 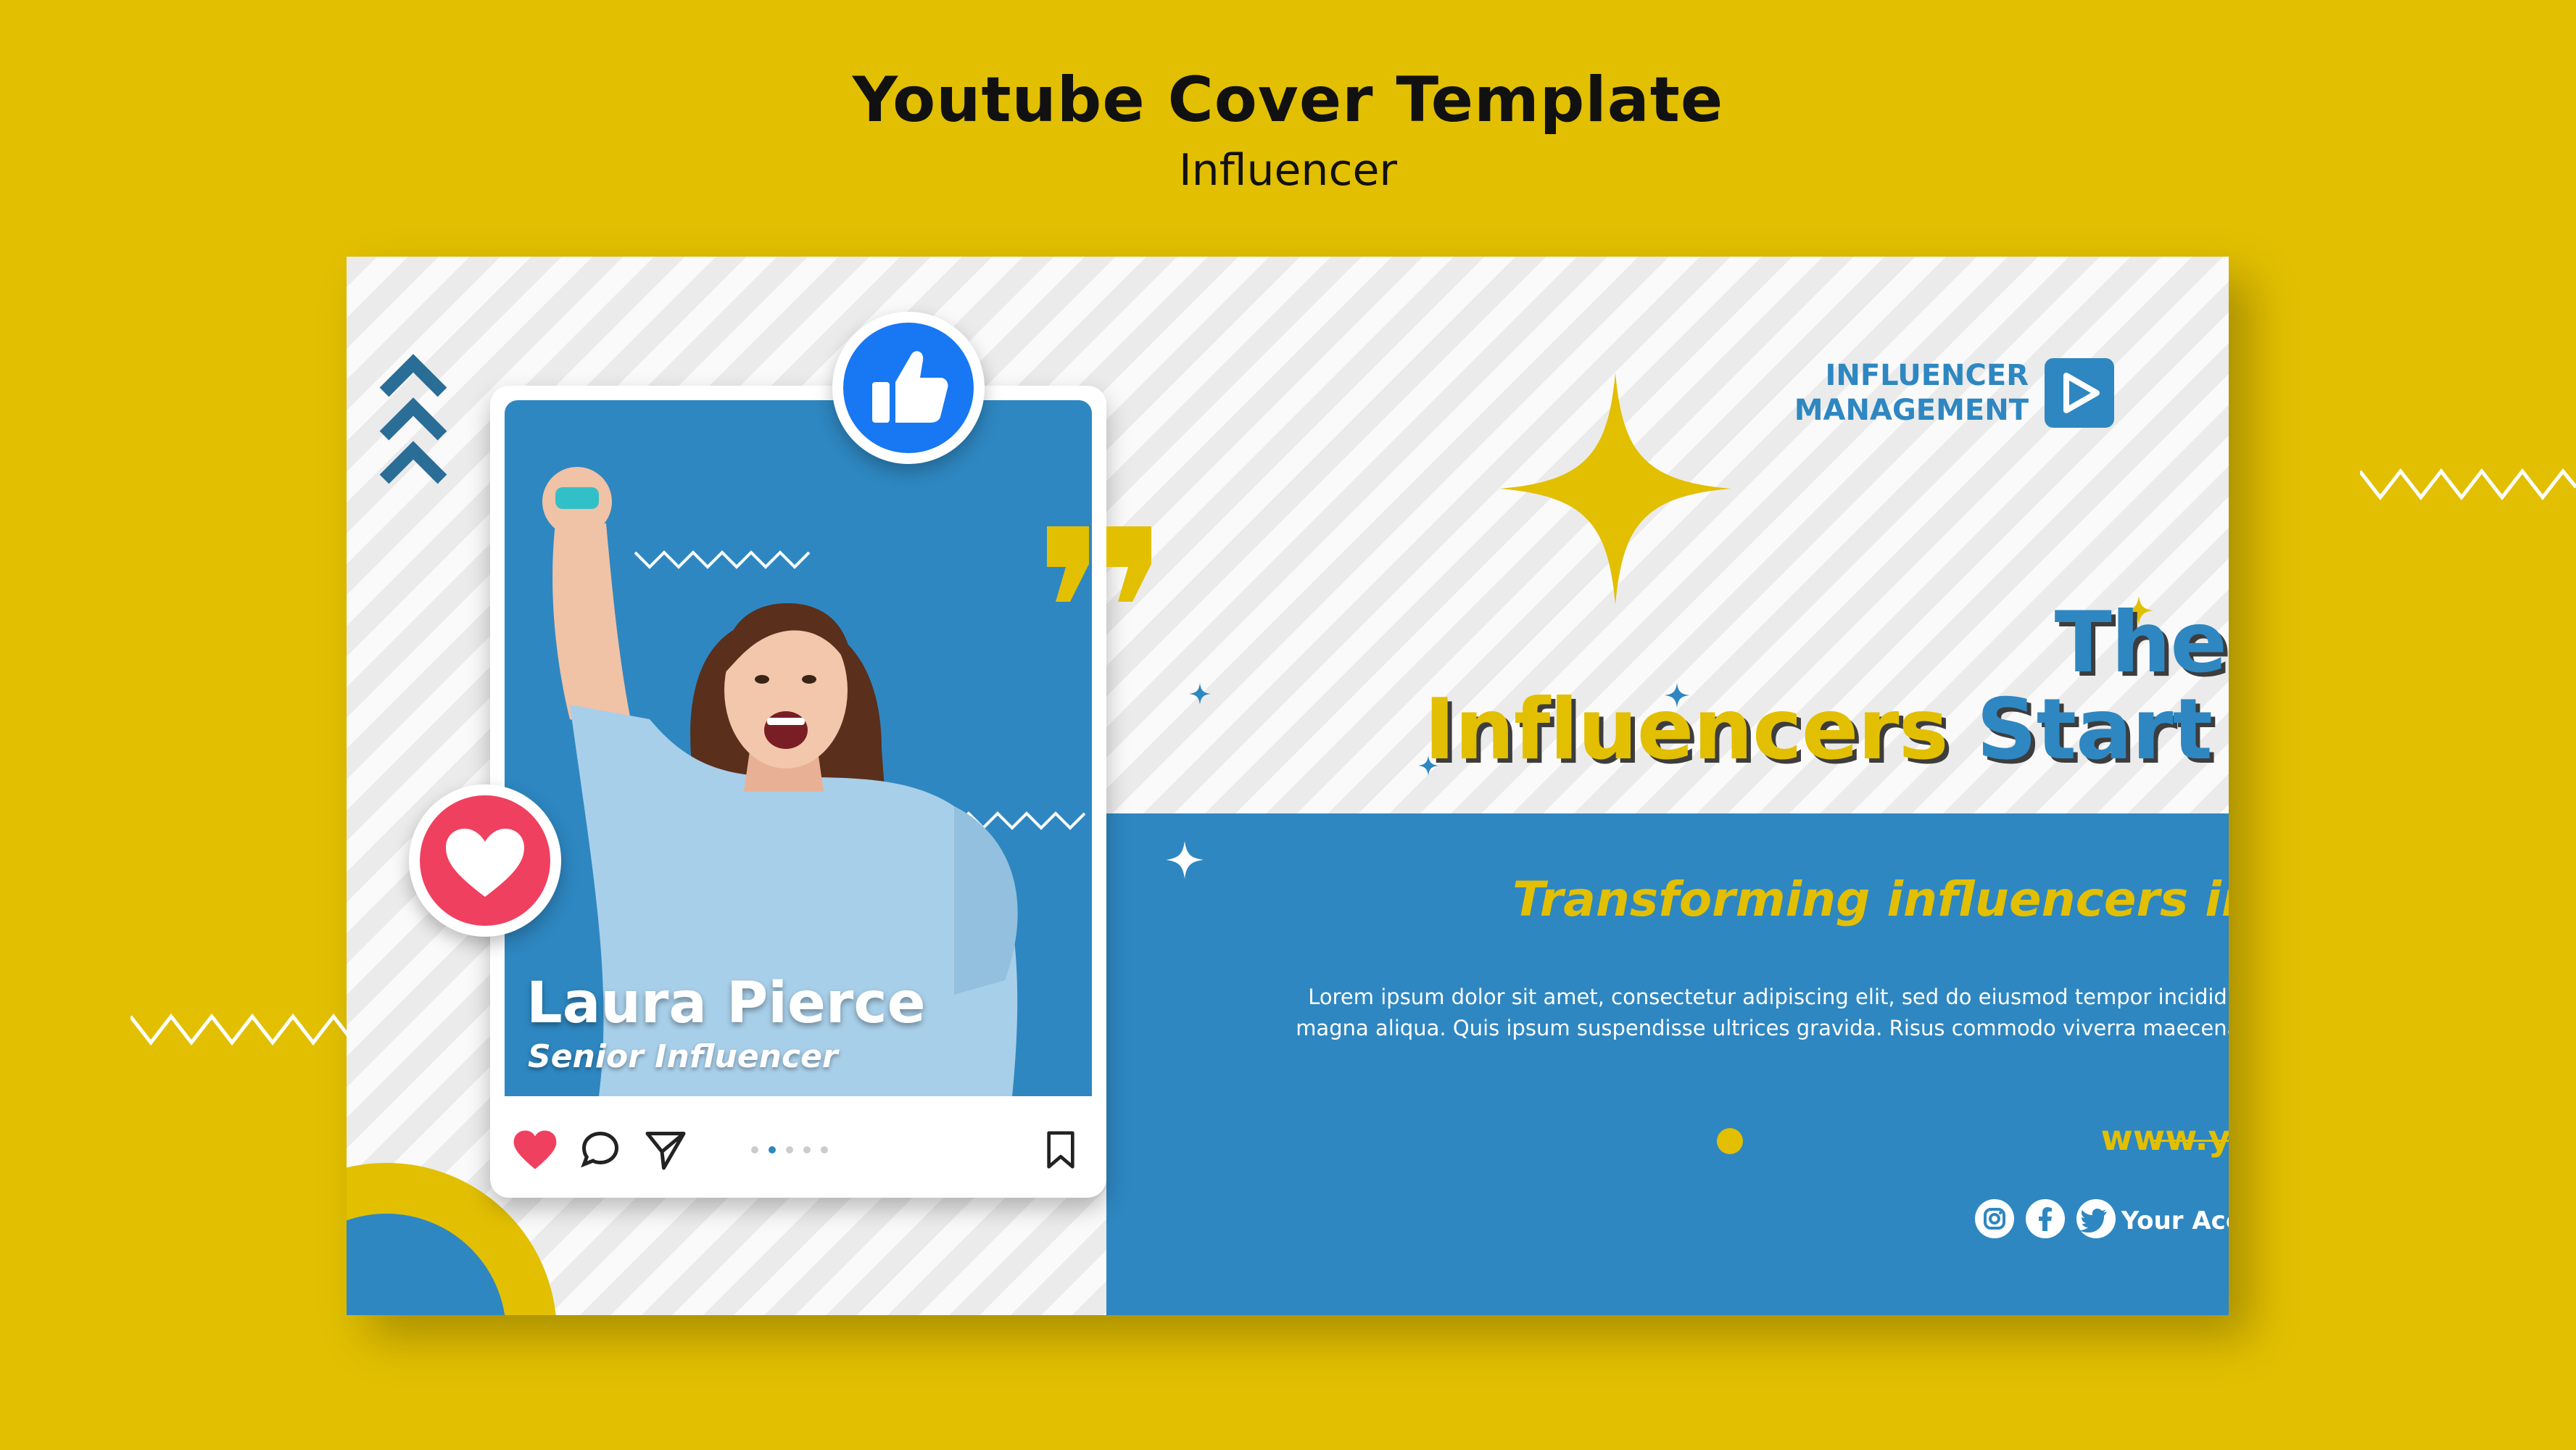 I want to click on quote-icon, so click(x=1099, y=564).